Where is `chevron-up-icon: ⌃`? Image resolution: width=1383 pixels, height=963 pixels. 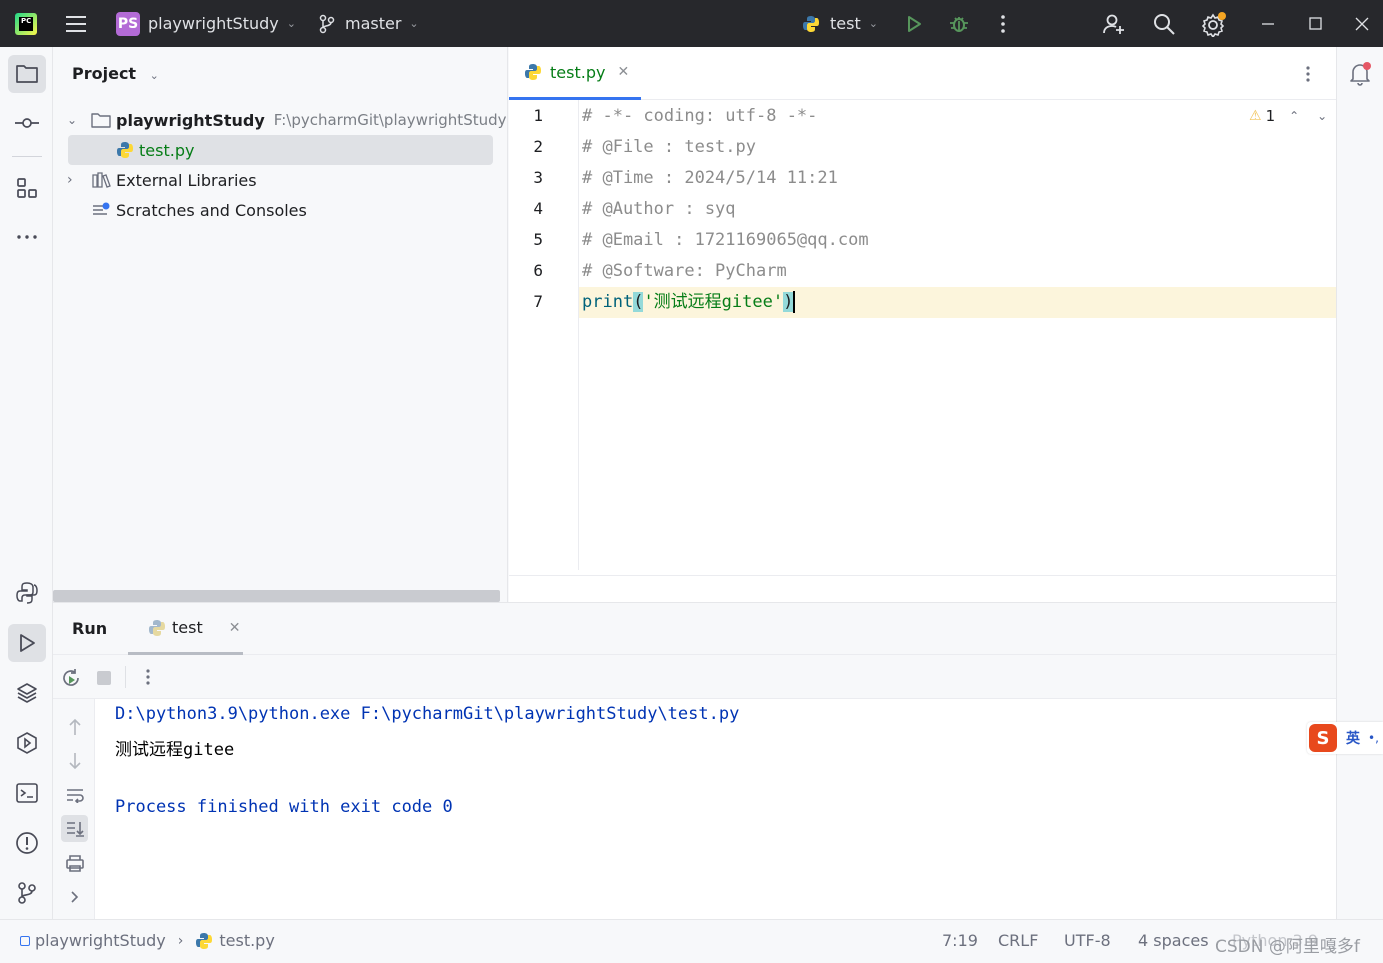
chevron-up-icon: ⌃ is located at coordinates (1294, 116).